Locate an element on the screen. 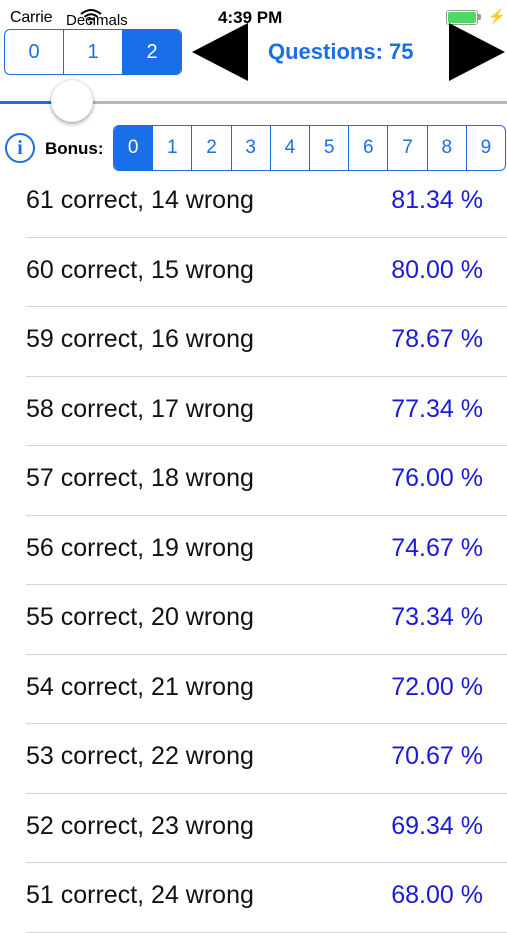  result-percent: 77.34 % is located at coordinates (437, 408).